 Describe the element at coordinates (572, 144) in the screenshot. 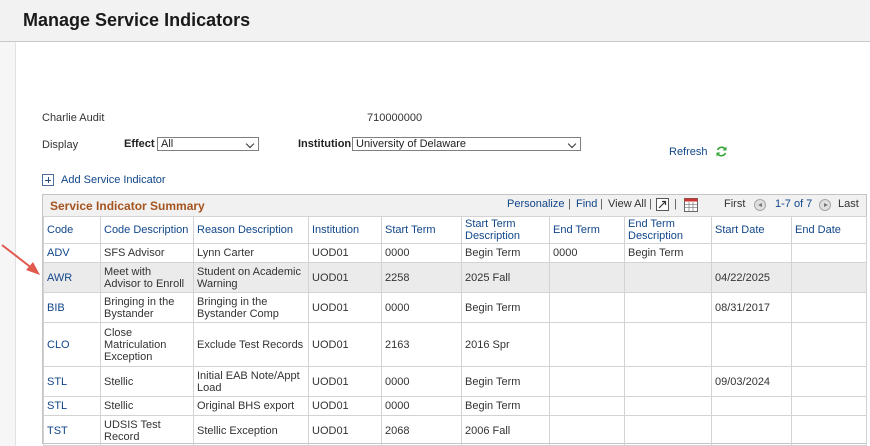

I see `chevron-down-icon` at that location.